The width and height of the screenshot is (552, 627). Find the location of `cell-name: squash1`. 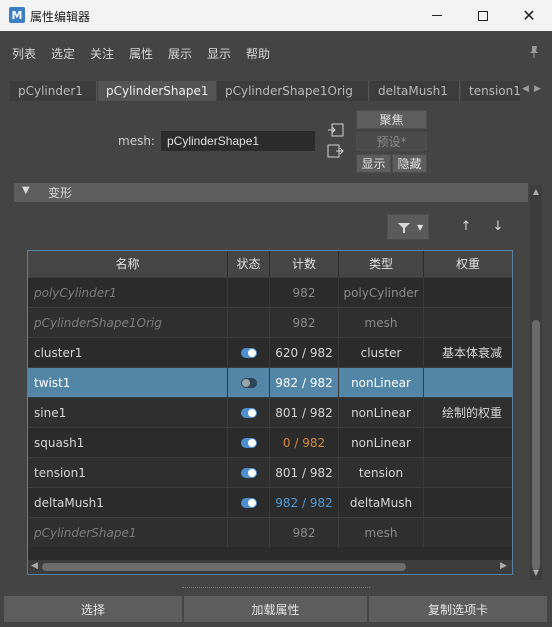

cell-name: squash1 is located at coordinates (128, 443).